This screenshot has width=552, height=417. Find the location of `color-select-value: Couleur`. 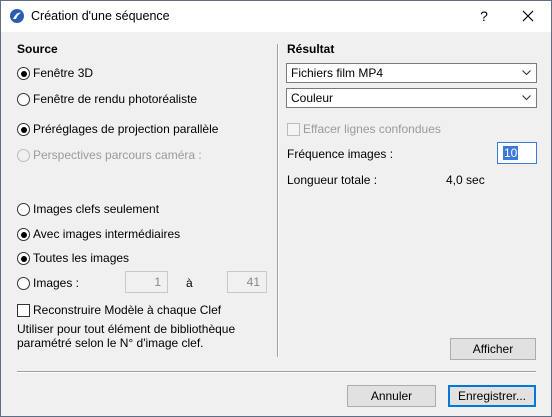

color-select-value: Couleur is located at coordinates (312, 98).